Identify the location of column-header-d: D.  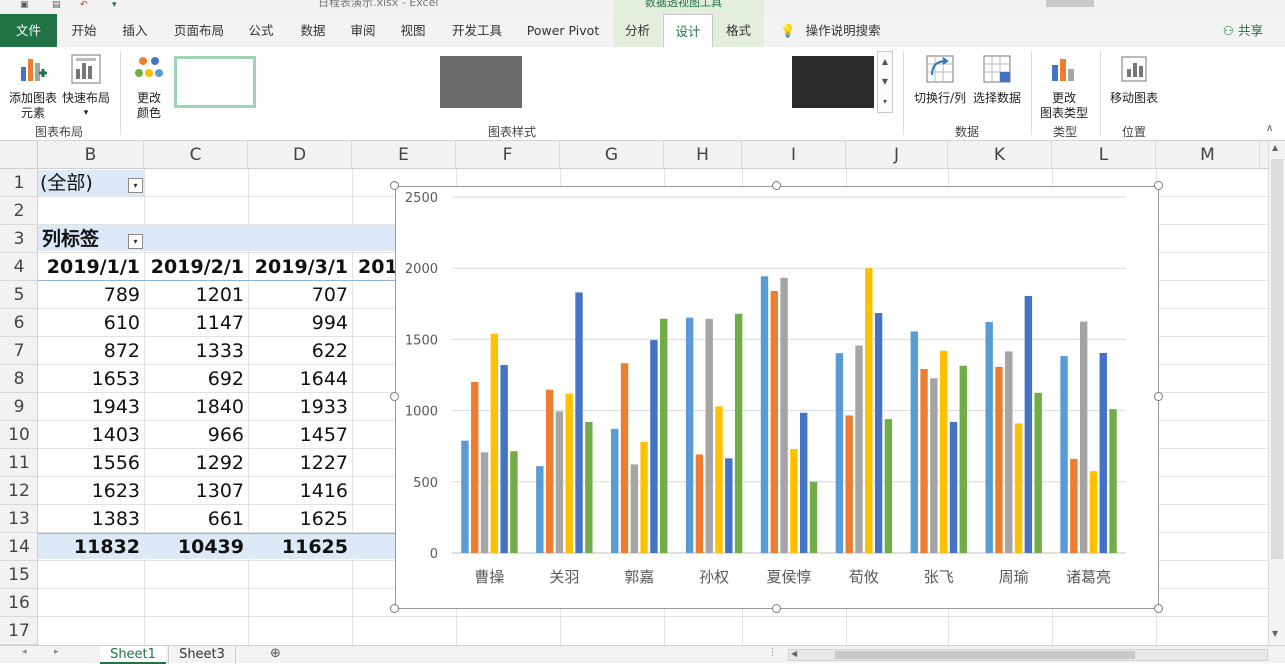
(300, 155).